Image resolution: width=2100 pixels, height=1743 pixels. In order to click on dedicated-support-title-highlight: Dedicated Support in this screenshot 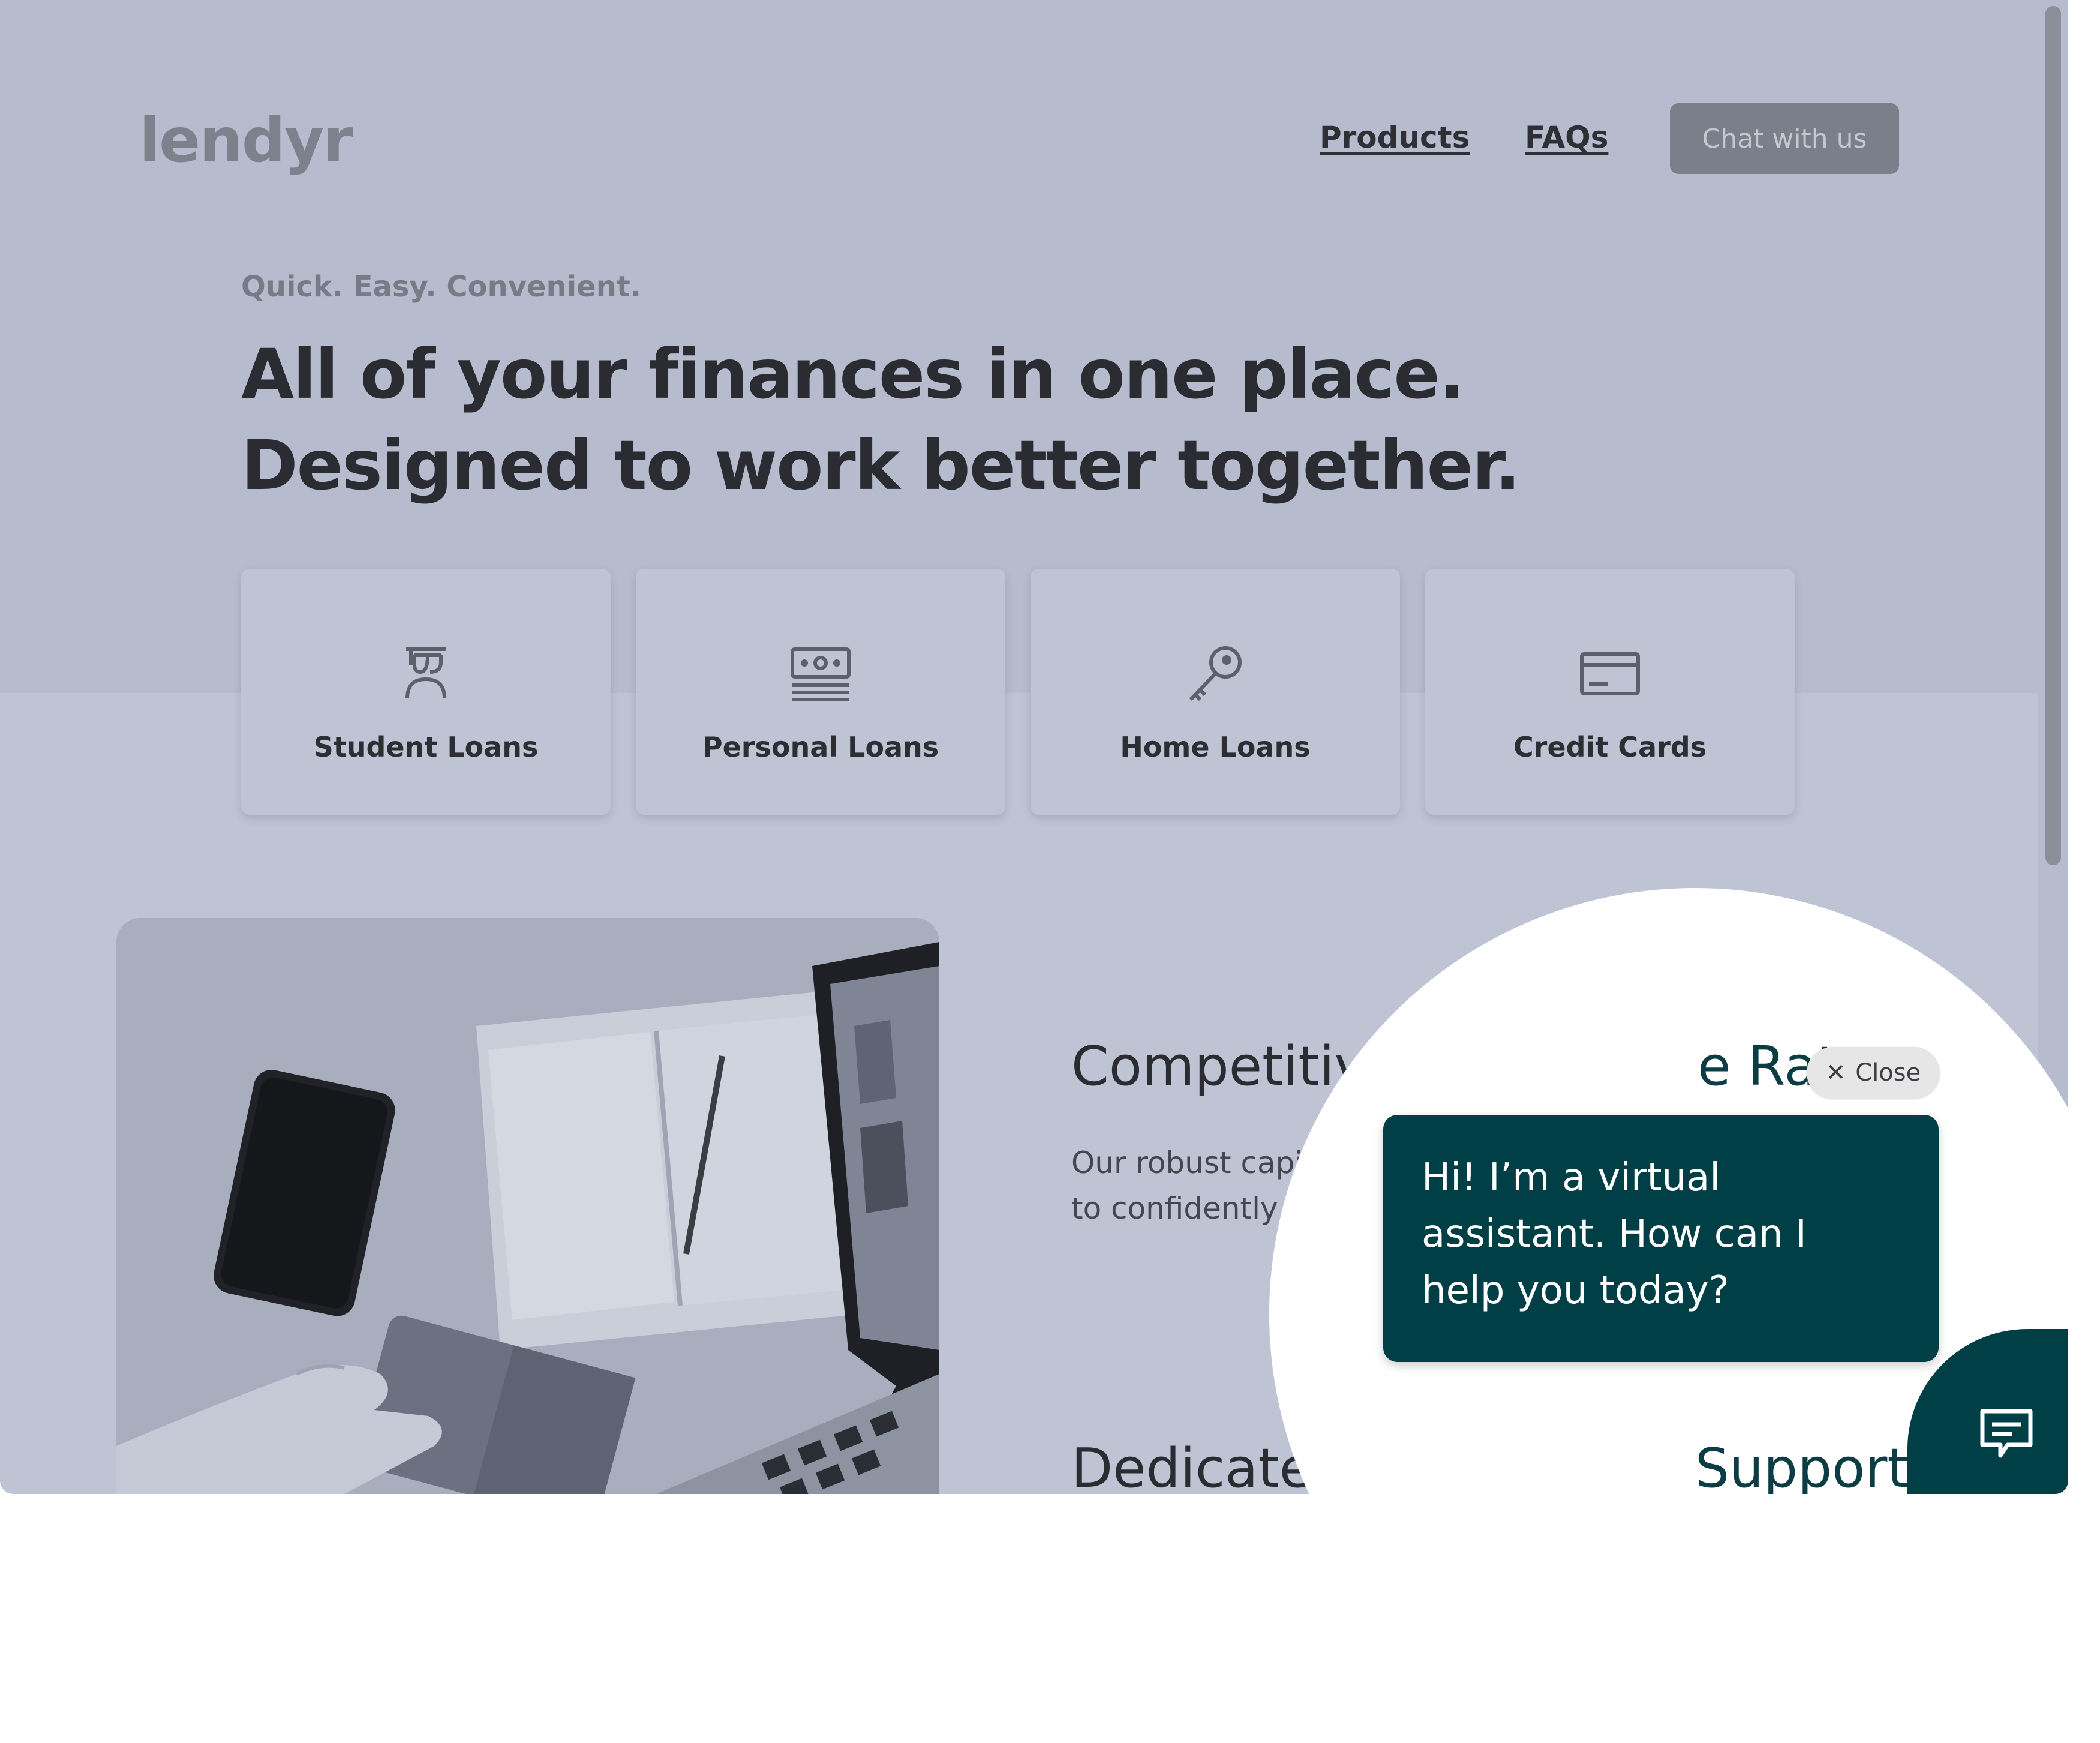, I will do `click(1793, 1465)`.